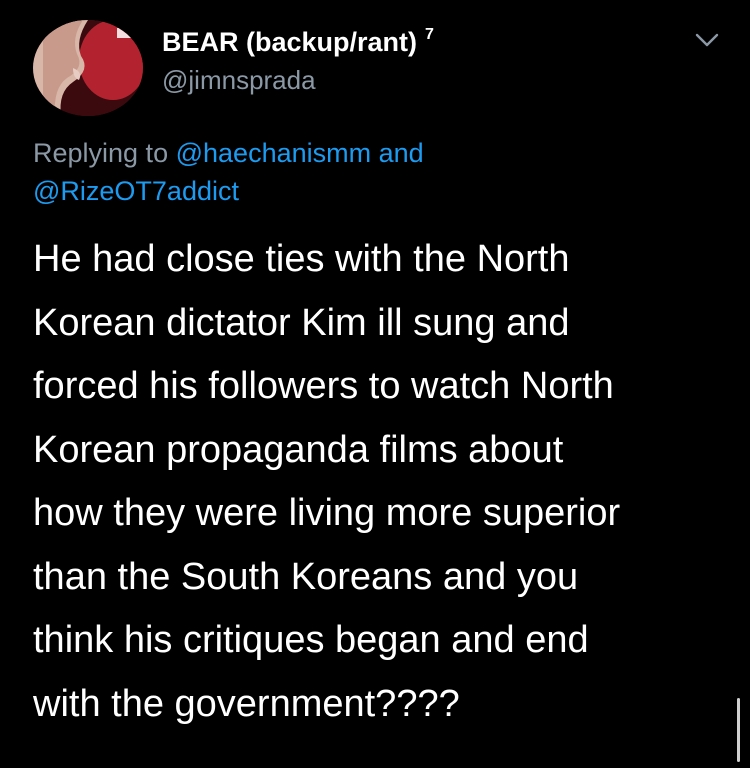 Image resolution: width=750 pixels, height=768 pixels. I want to click on avatar, so click(88, 68).